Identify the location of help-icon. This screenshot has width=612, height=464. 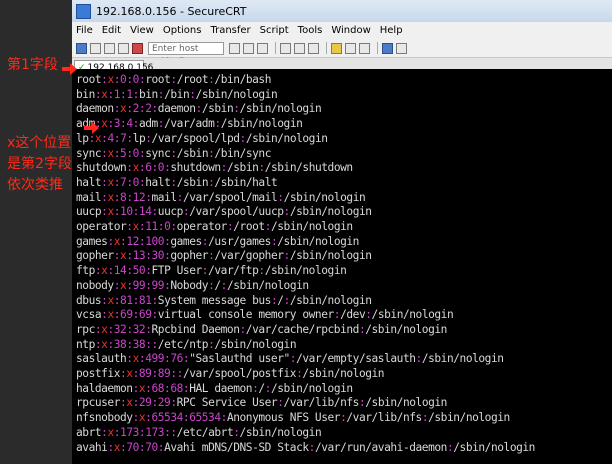
(387, 48).